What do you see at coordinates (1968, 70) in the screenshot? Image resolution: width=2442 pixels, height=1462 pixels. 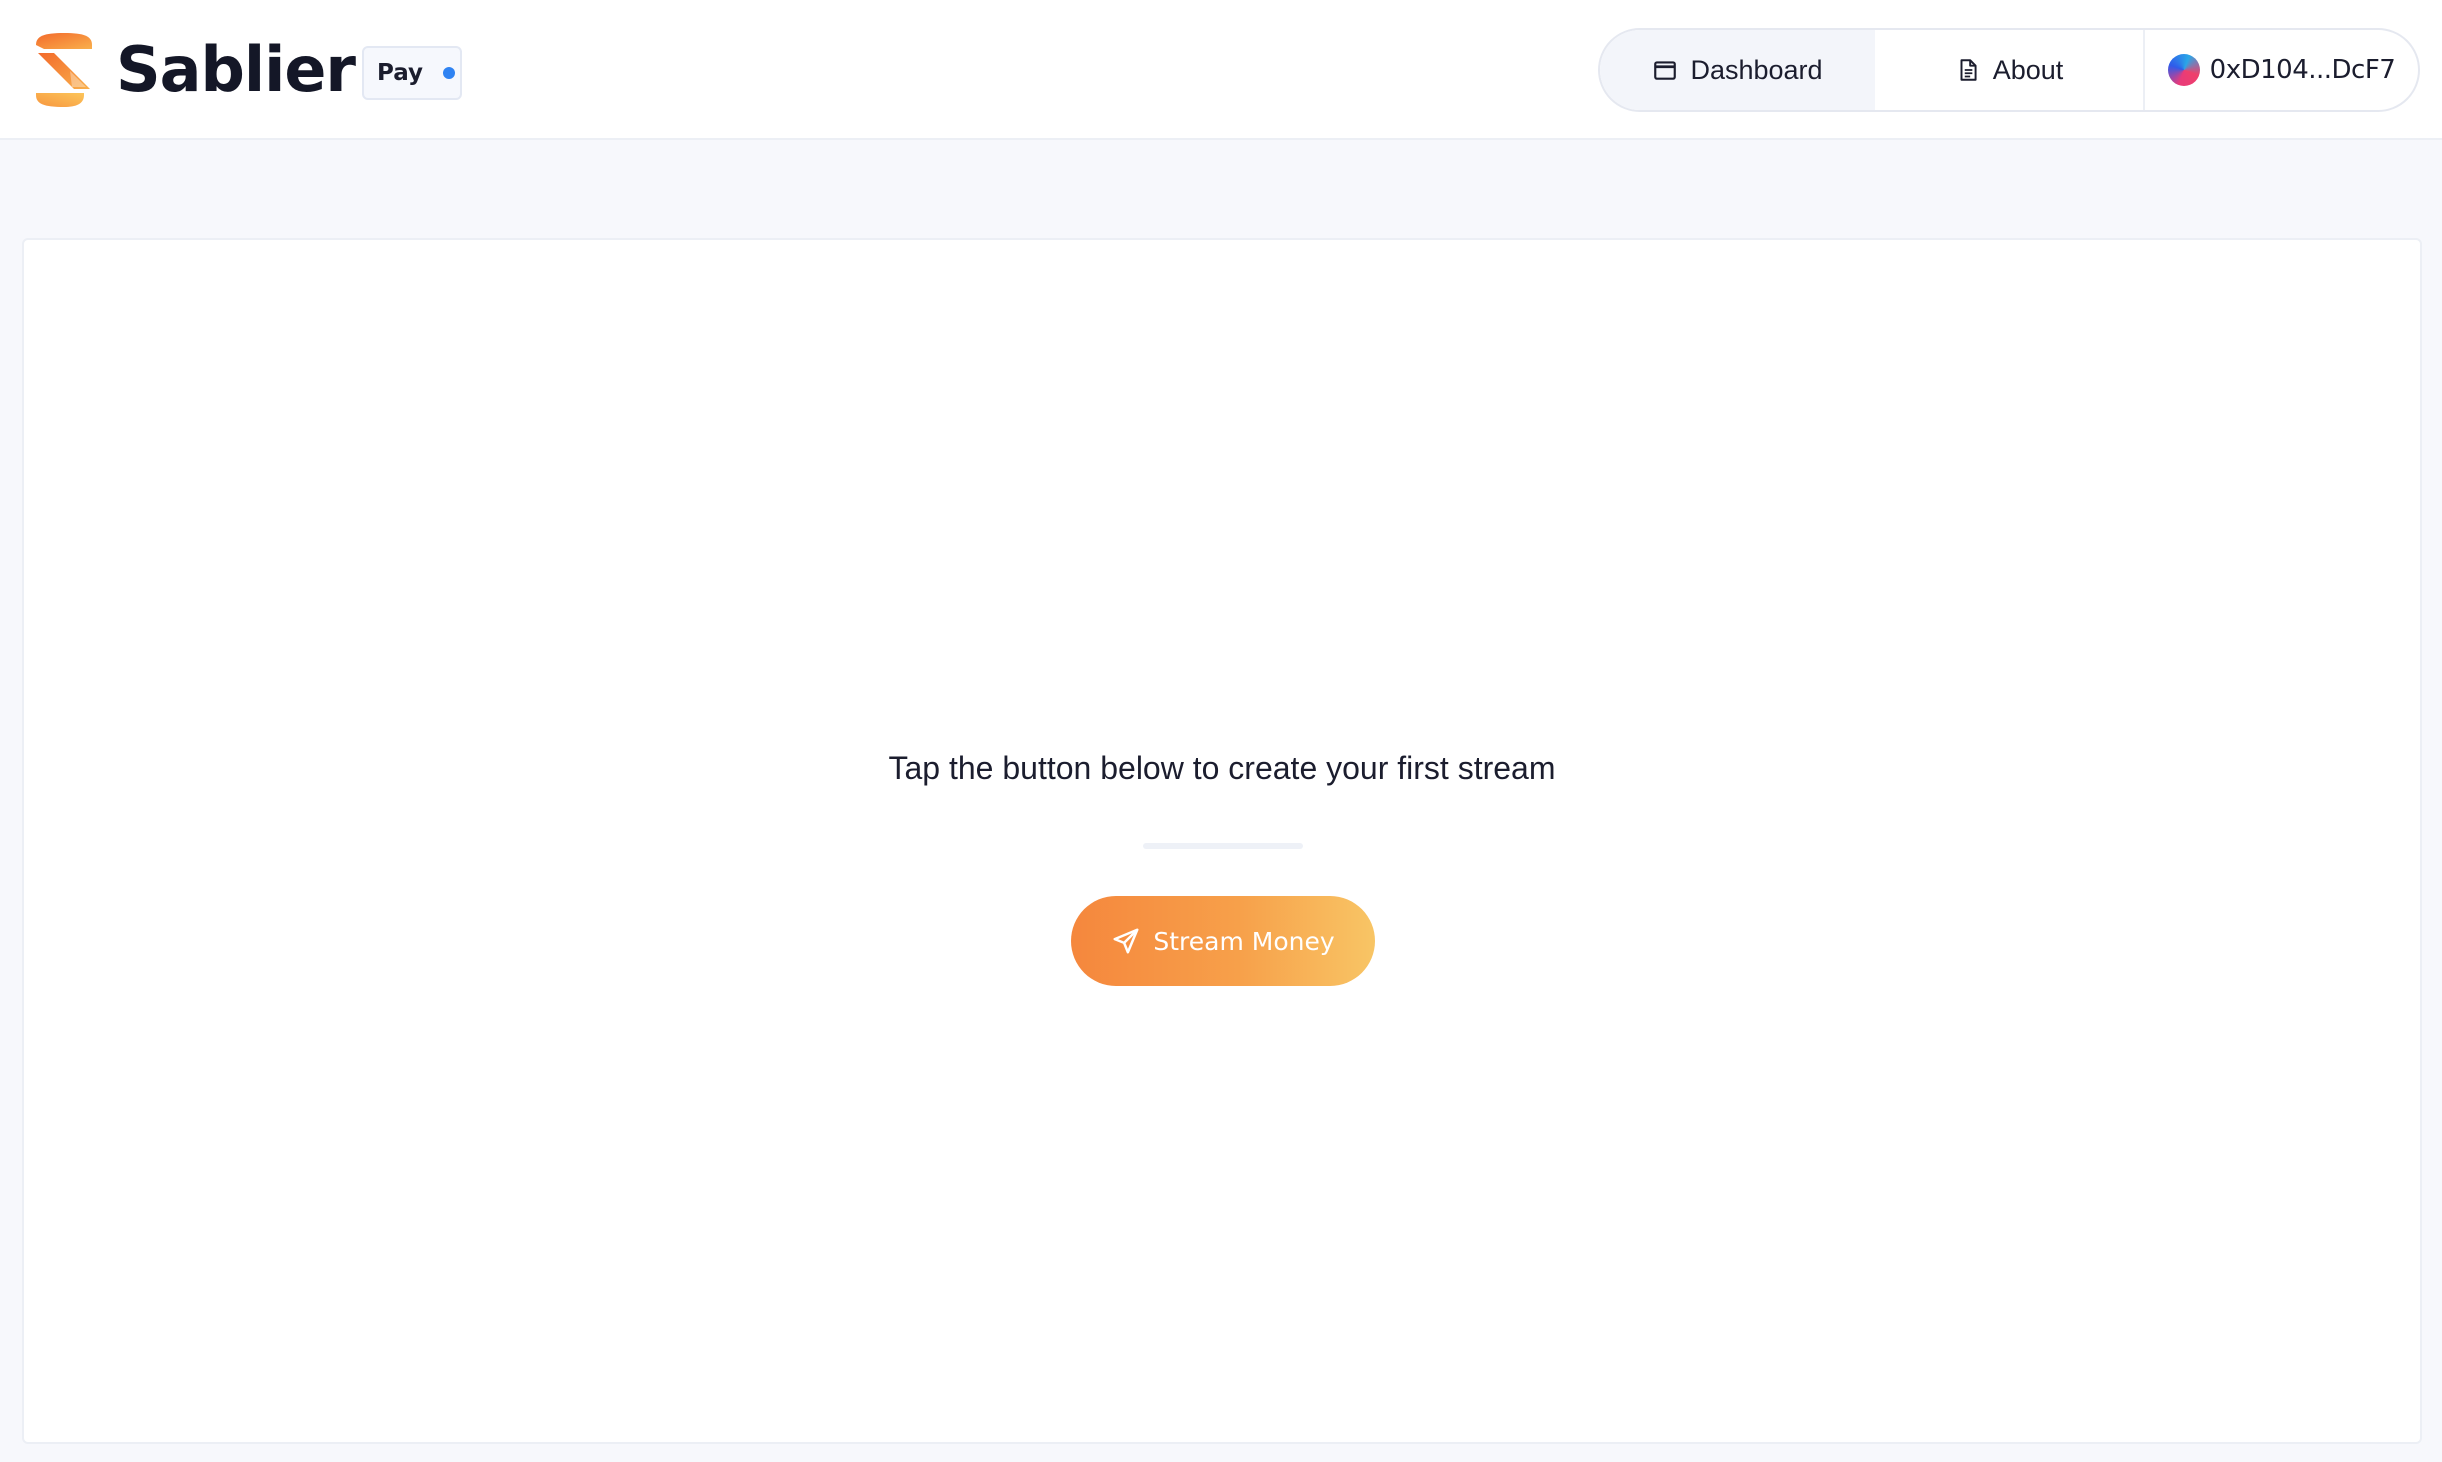 I see `document-icon` at bounding box center [1968, 70].